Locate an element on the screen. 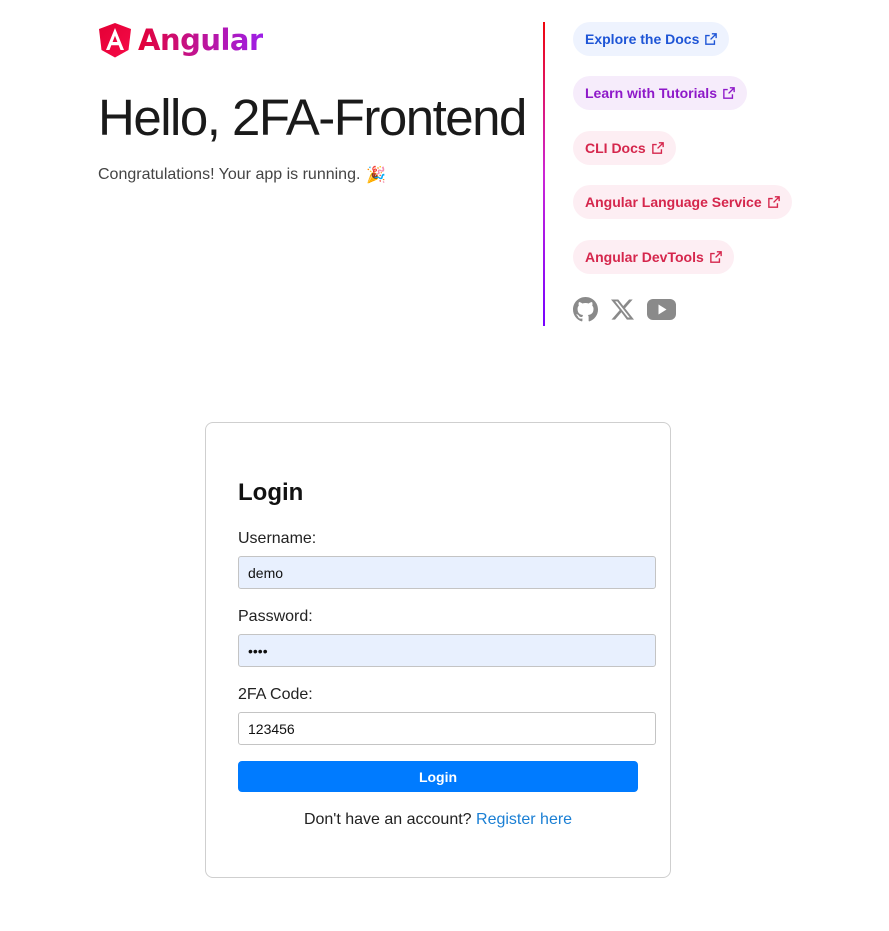  github-icon is located at coordinates (585, 309).